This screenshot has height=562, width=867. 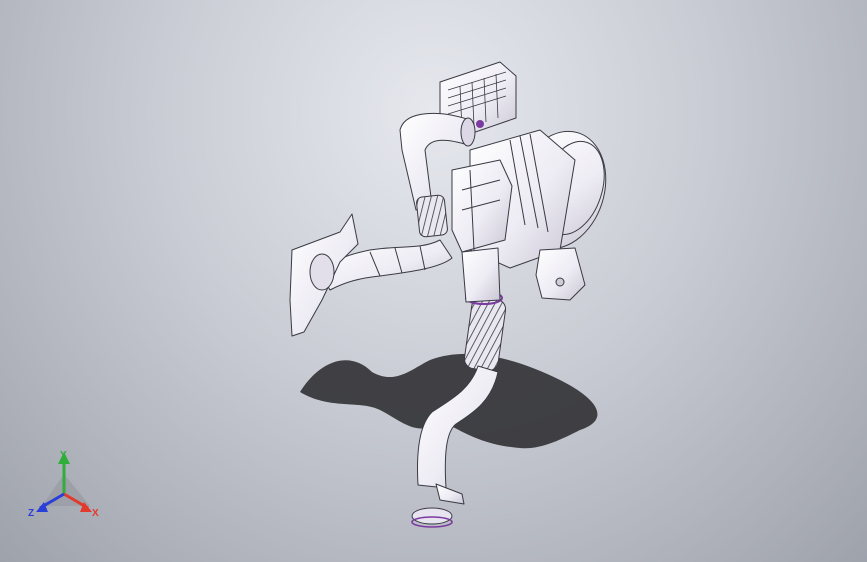 I want to click on lower-pipe-nipple, so click(x=450, y=494).